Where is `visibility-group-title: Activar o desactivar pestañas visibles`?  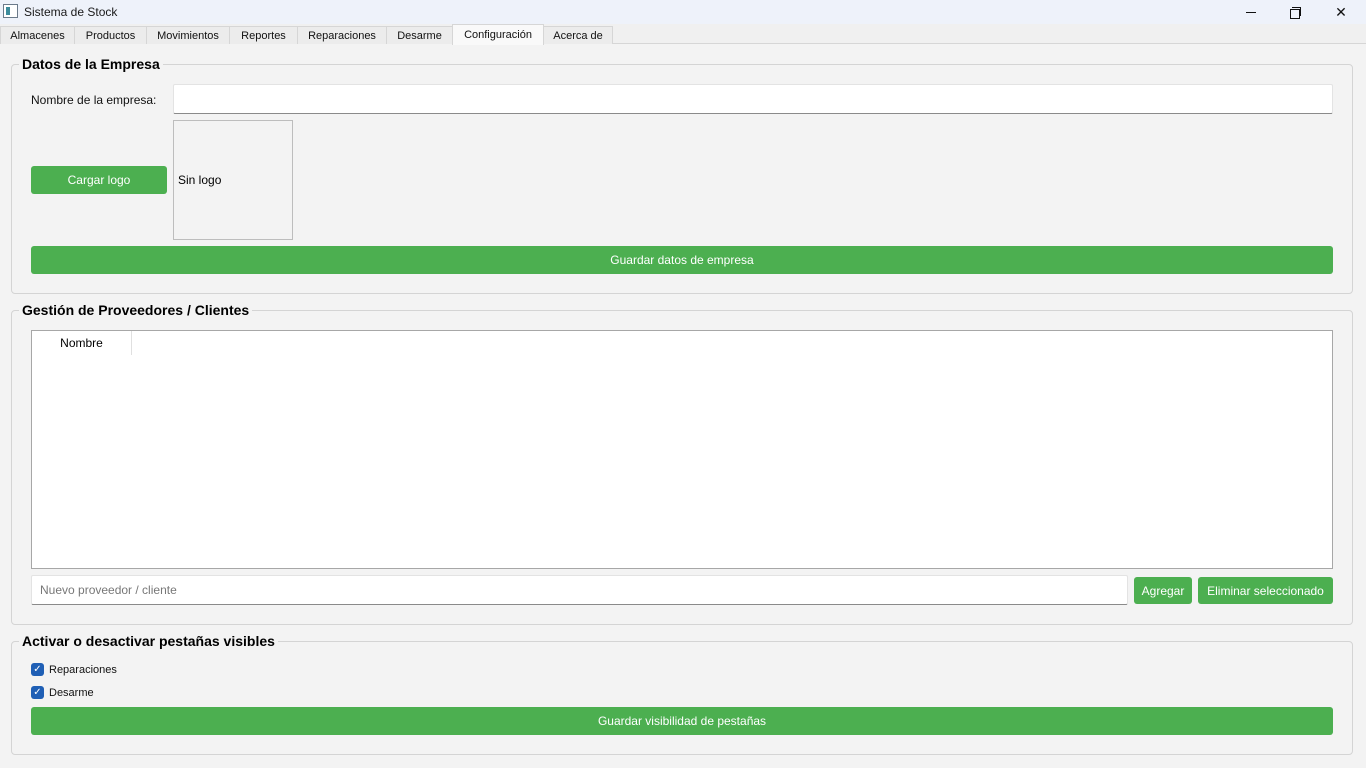
visibility-group-title: Activar o desactivar pestañas visibles is located at coordinates (148, 641).